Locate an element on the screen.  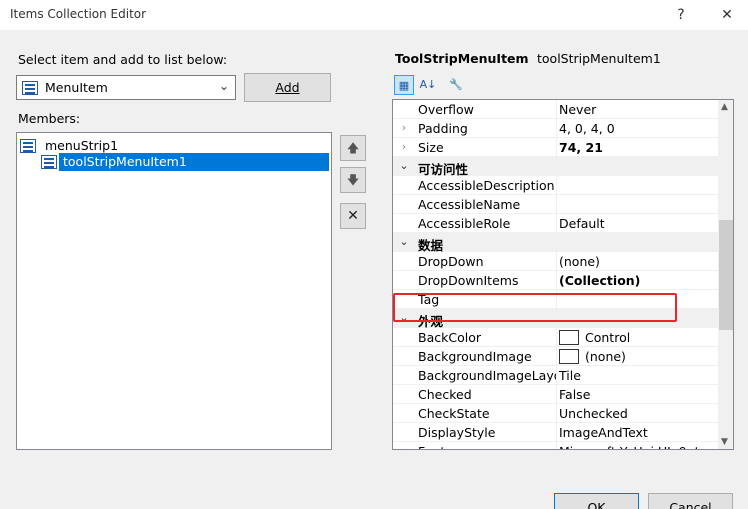
scroll-up-icon: ▲ is located at coordinates (724, 107).